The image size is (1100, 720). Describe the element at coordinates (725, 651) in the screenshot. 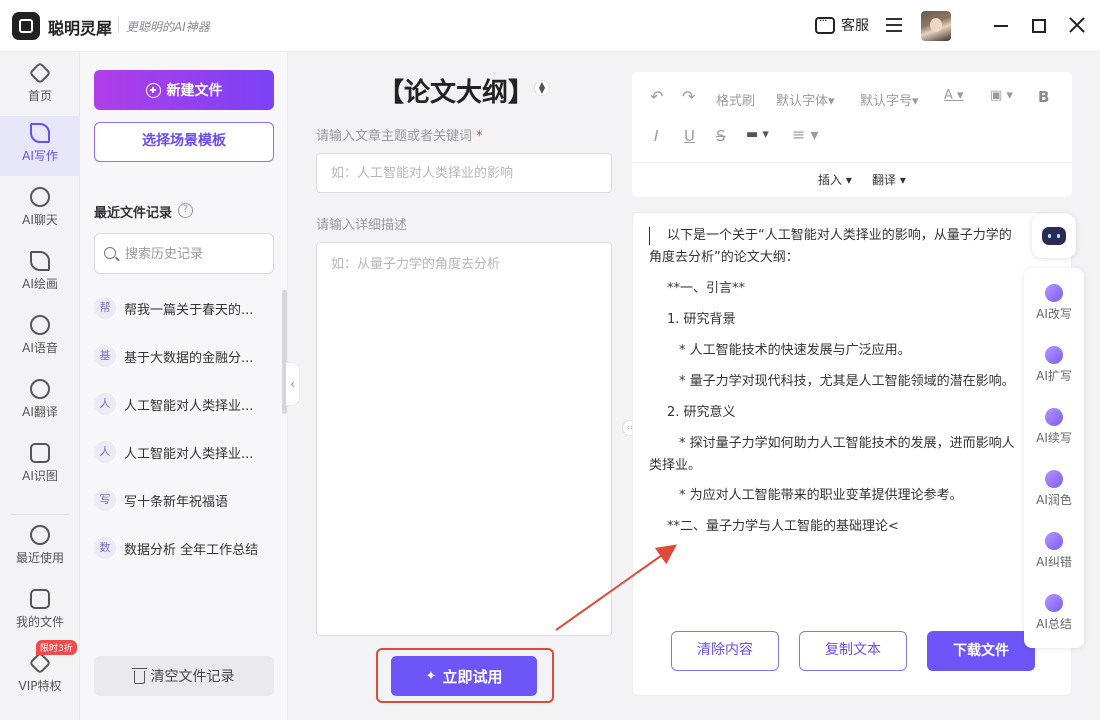

I see `clear-content-button: 清除内容` at that location.